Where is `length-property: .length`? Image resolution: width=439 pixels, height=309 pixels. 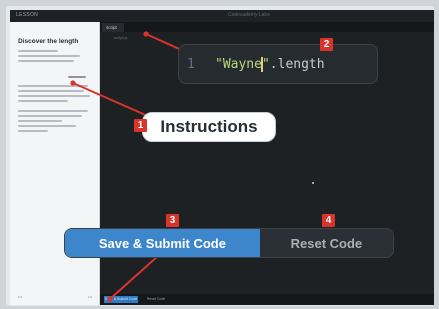
length-property: .length is located at coordinates (297, 64).